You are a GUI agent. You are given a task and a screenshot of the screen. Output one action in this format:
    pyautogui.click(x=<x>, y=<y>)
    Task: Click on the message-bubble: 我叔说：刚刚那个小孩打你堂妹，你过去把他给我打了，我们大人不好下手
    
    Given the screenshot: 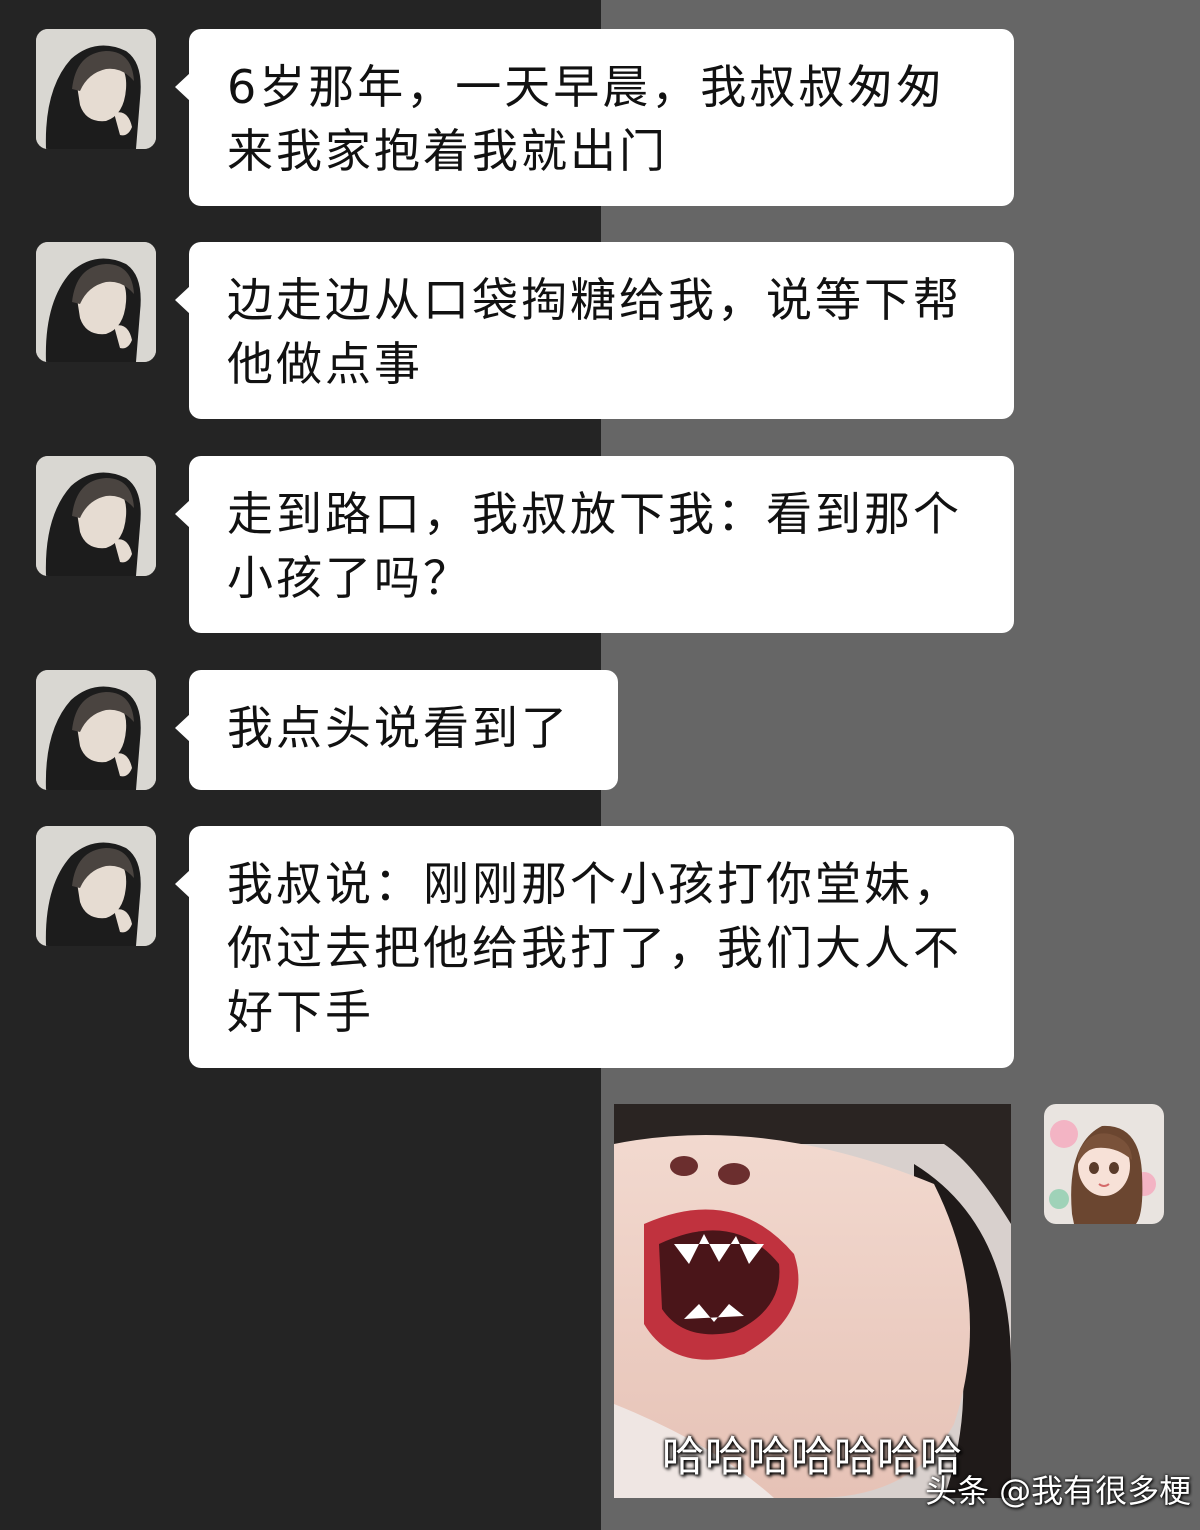 What is the action you would take?
    pyautogui.click(x=594, y=947)
    